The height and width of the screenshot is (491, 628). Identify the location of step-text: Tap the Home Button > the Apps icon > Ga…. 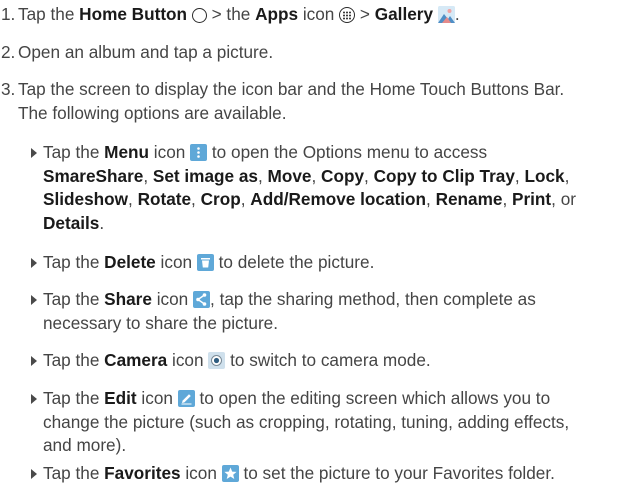
(239, 14).